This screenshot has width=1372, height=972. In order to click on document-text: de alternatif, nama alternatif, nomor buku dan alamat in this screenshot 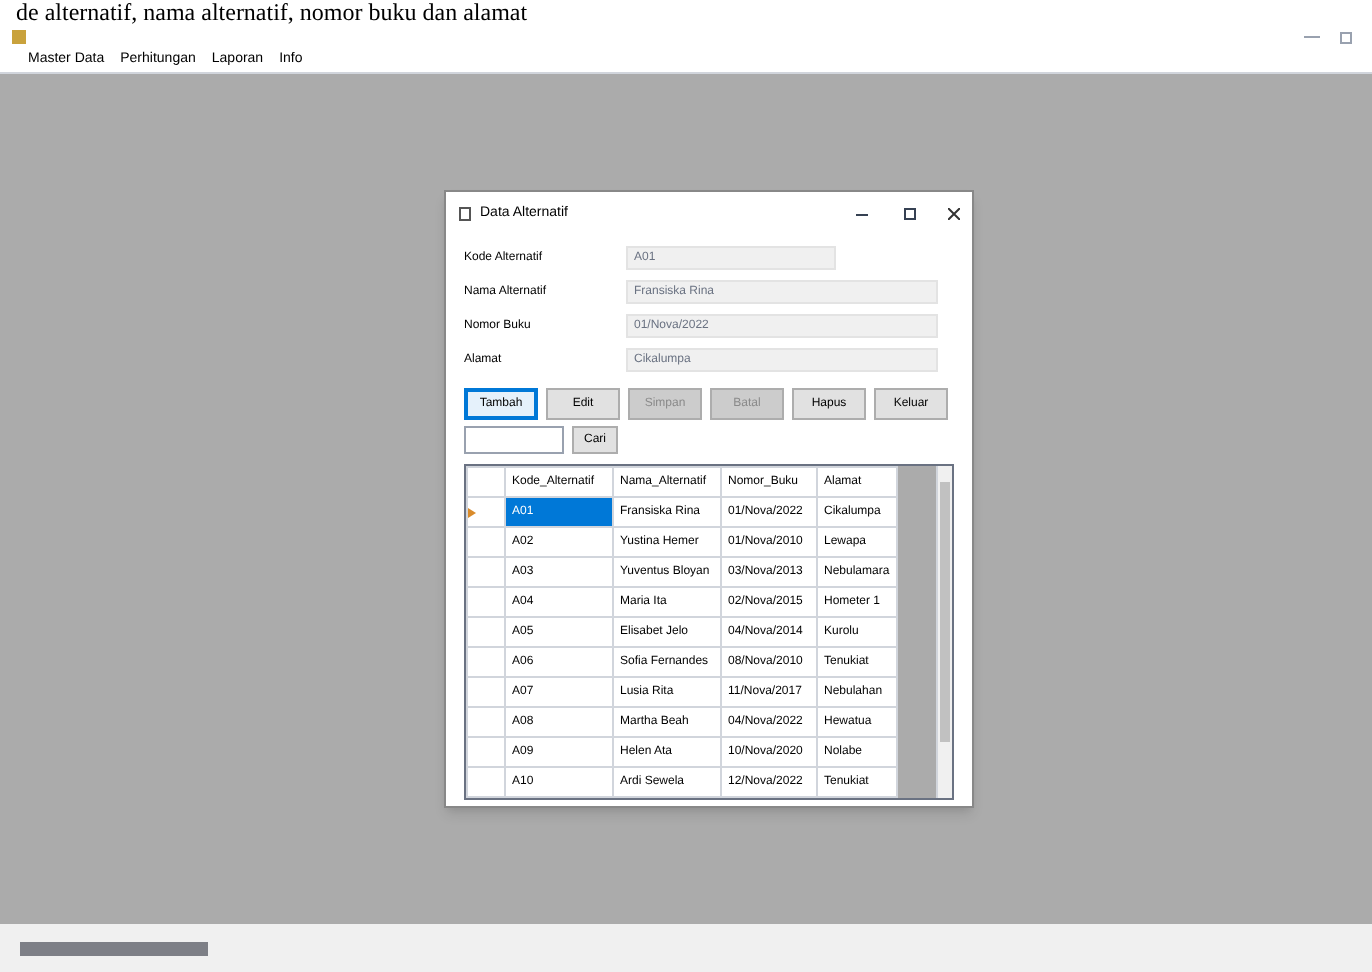, I will do `click(272, 12)`.